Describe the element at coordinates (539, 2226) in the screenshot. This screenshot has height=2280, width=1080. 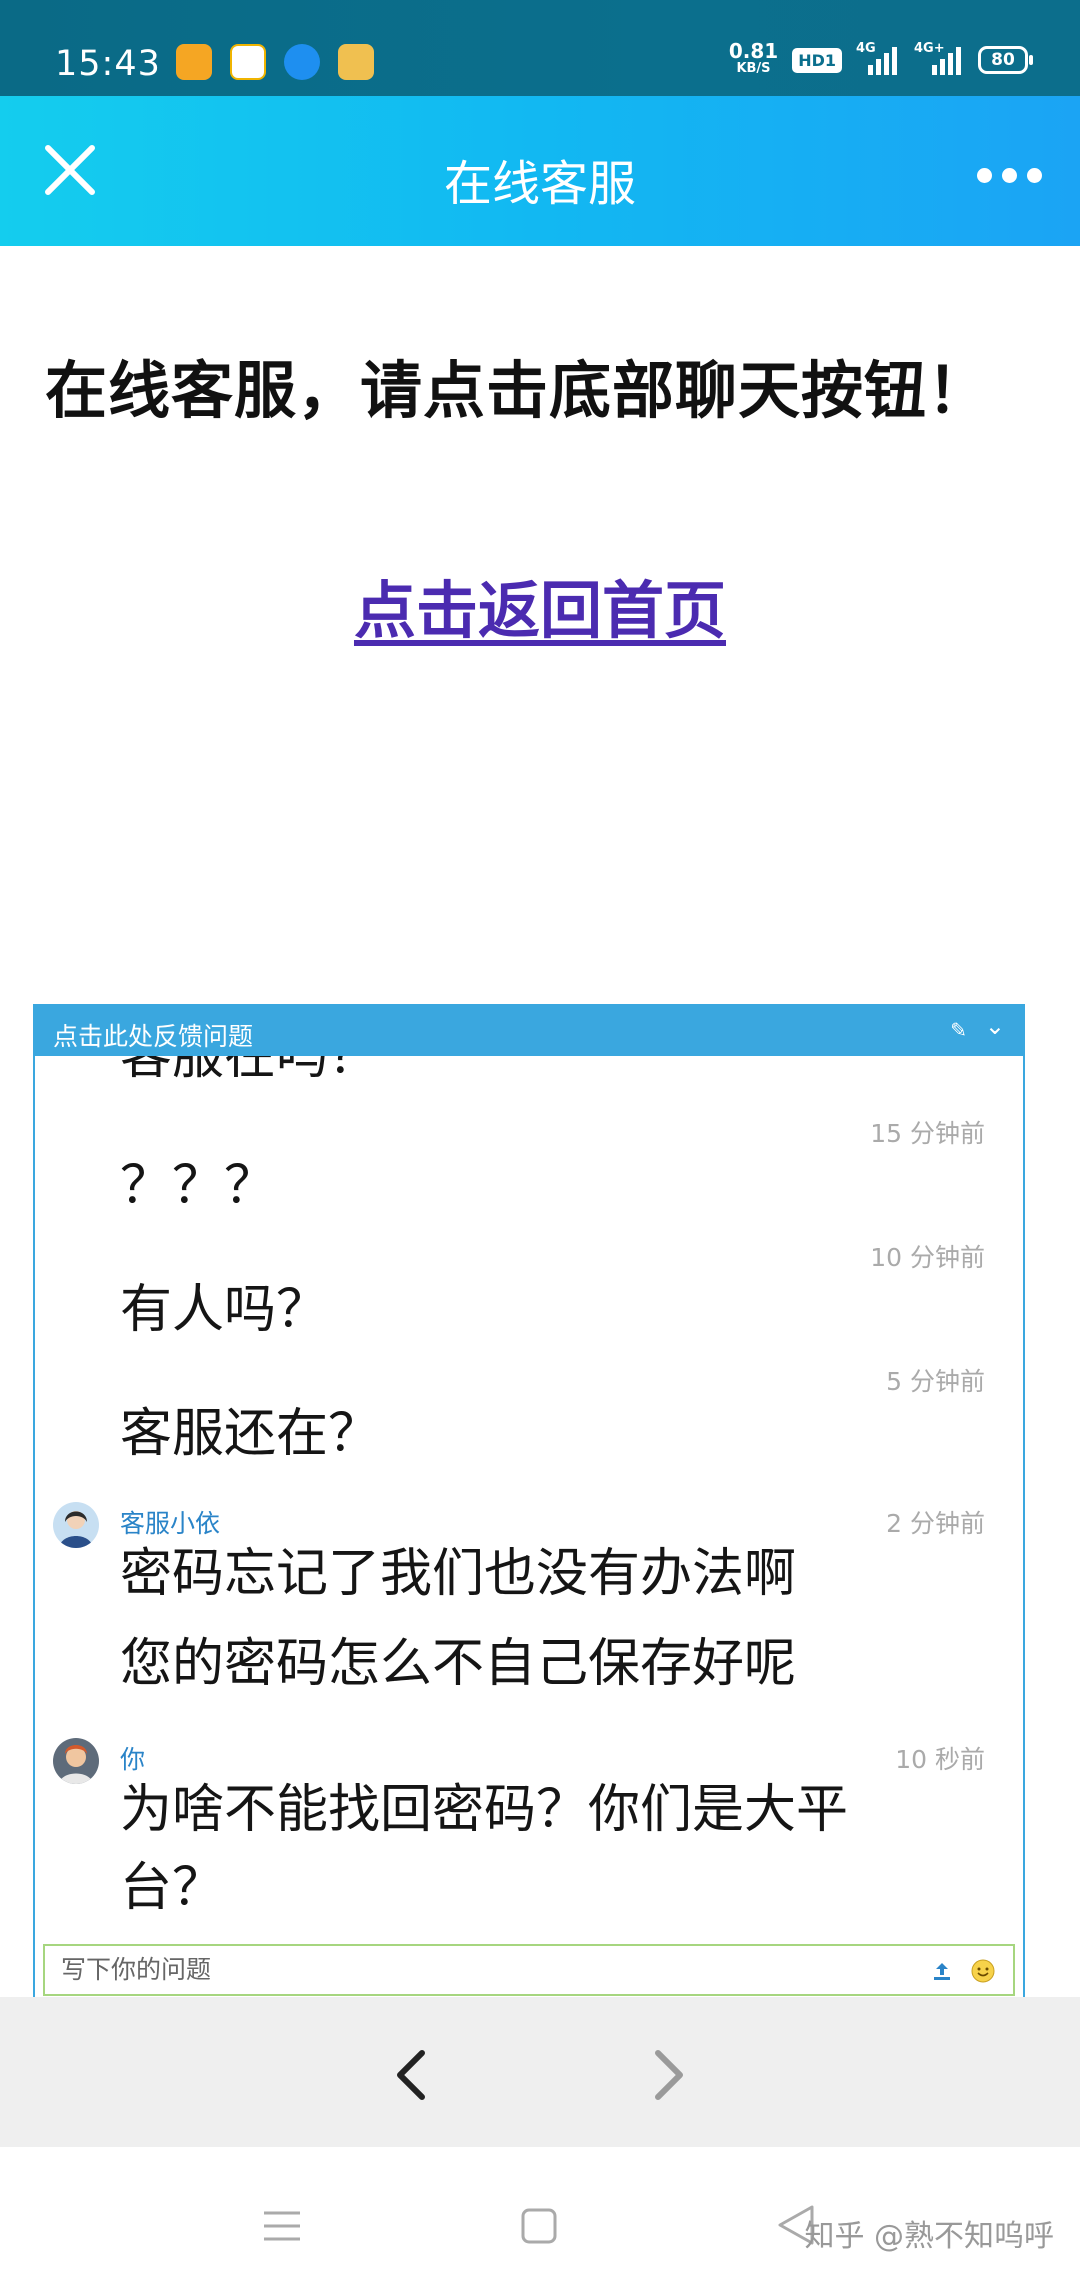
I see `home-icon` at that location.